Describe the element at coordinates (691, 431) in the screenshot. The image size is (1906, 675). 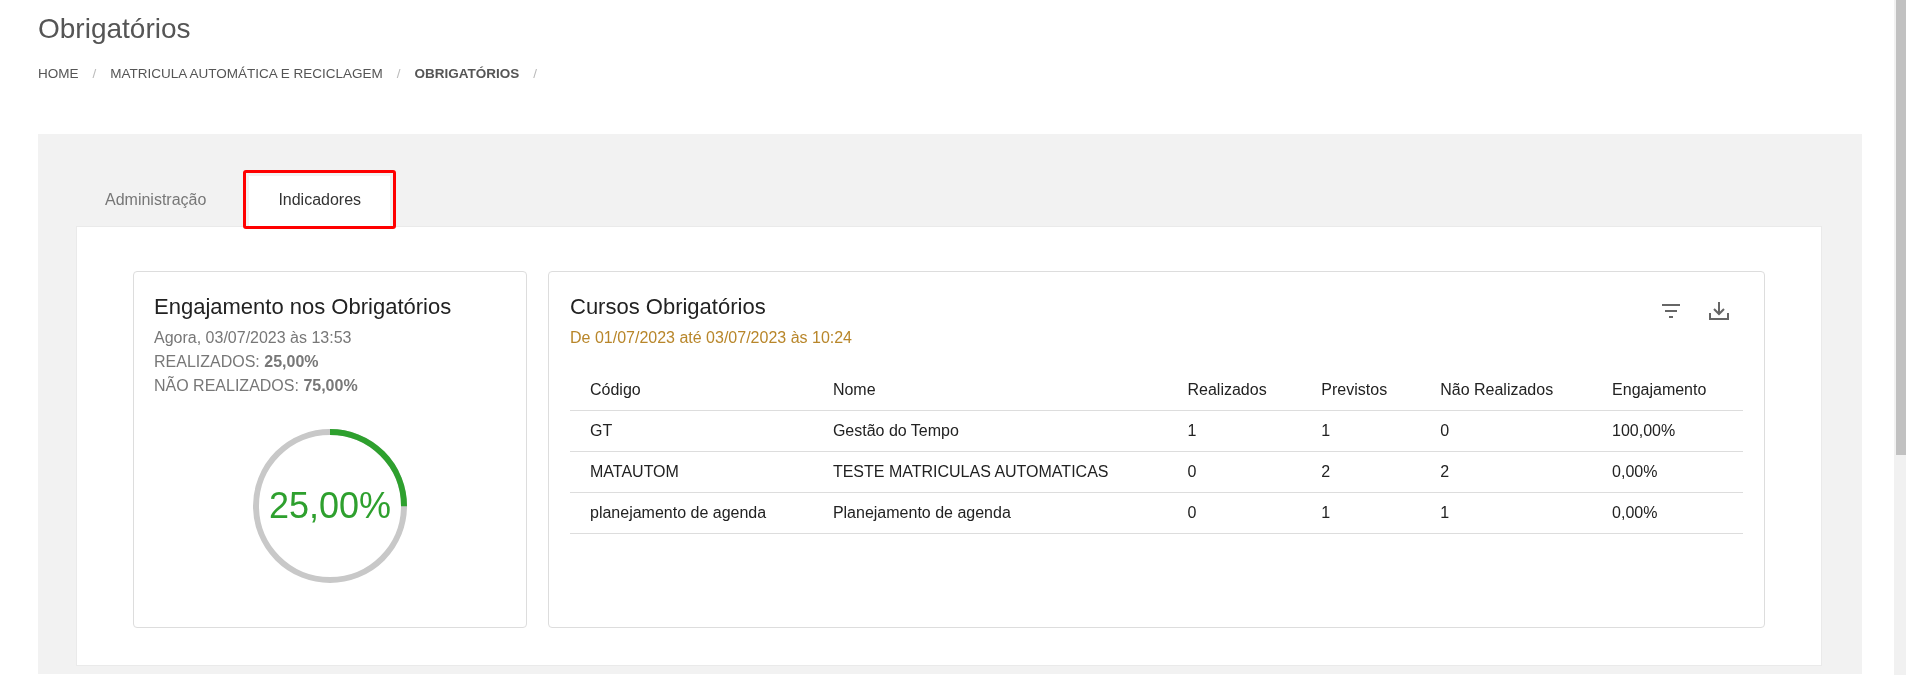
I see `table-cell: GT` at that location.